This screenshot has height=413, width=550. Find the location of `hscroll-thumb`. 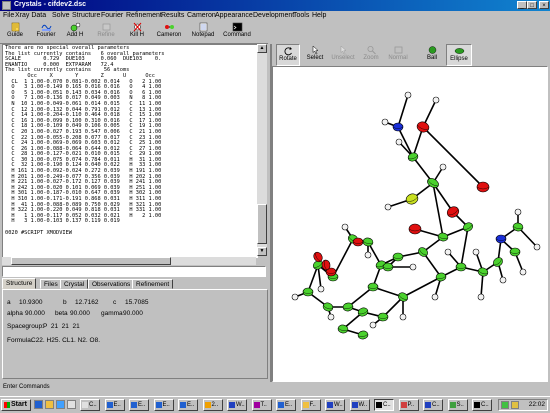

hscroll-thumb is located at coordinates (91, 261).